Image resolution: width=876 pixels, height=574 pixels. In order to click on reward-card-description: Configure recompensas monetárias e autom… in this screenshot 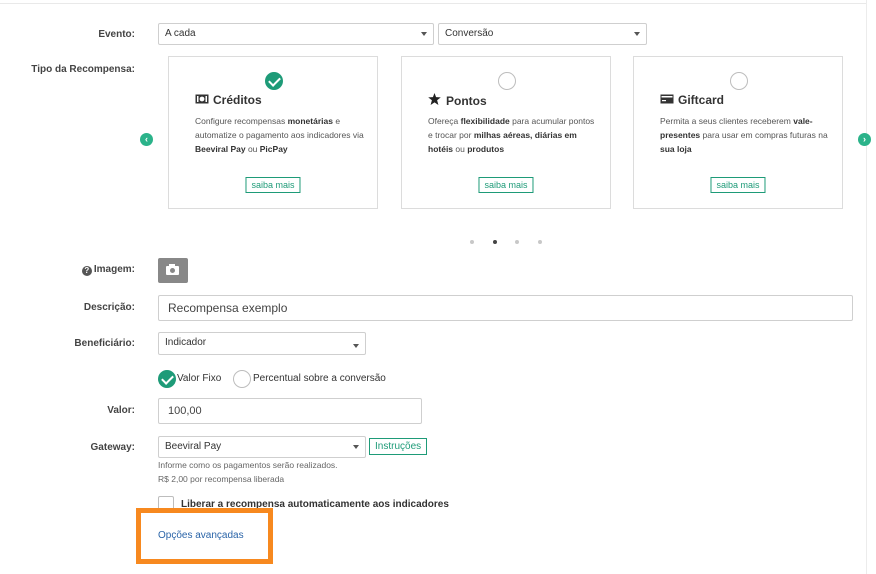, I will do `click(279, 135)`.